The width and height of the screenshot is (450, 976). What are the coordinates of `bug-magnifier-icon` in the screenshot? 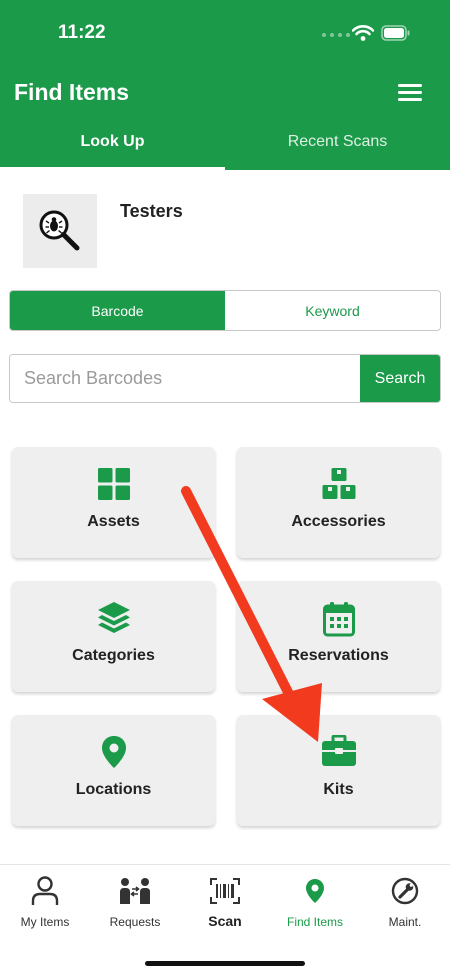 It's located at (59, 230).